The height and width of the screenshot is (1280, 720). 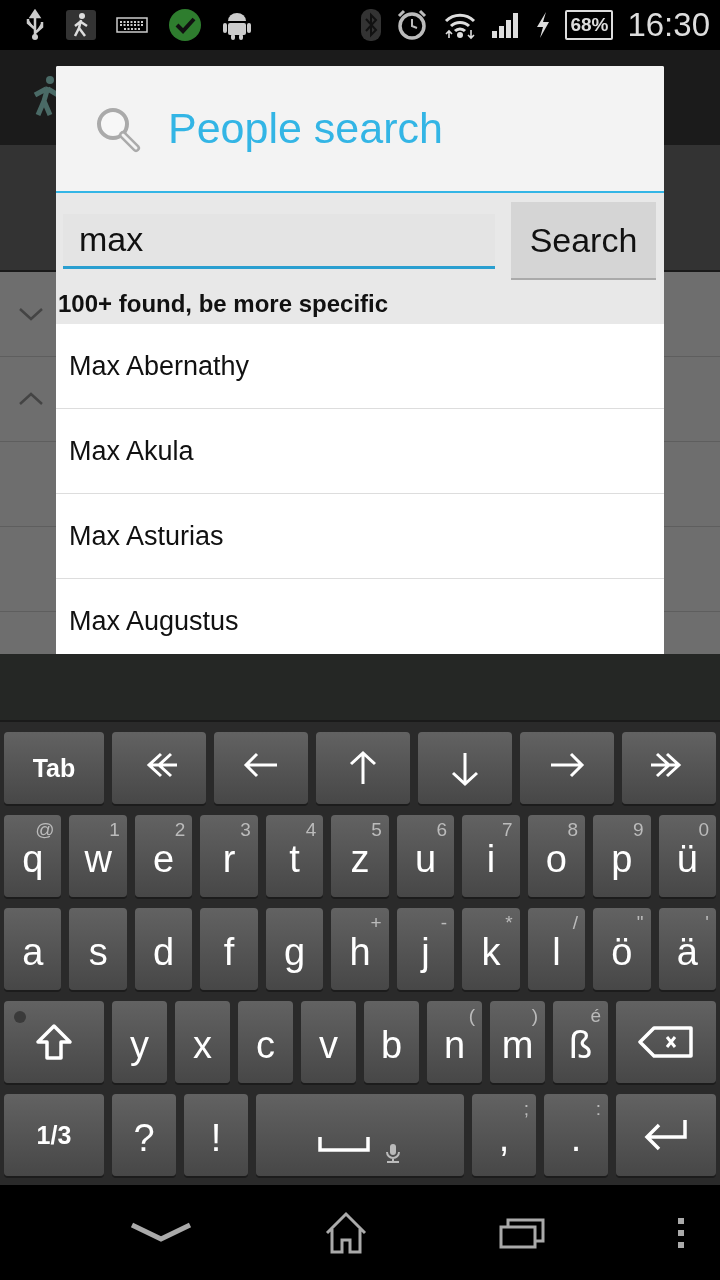 What do you see at coordinates (622, 856) in the screenshot?
I see `keyboard-key: p 9` at bounding box center [622, 856].